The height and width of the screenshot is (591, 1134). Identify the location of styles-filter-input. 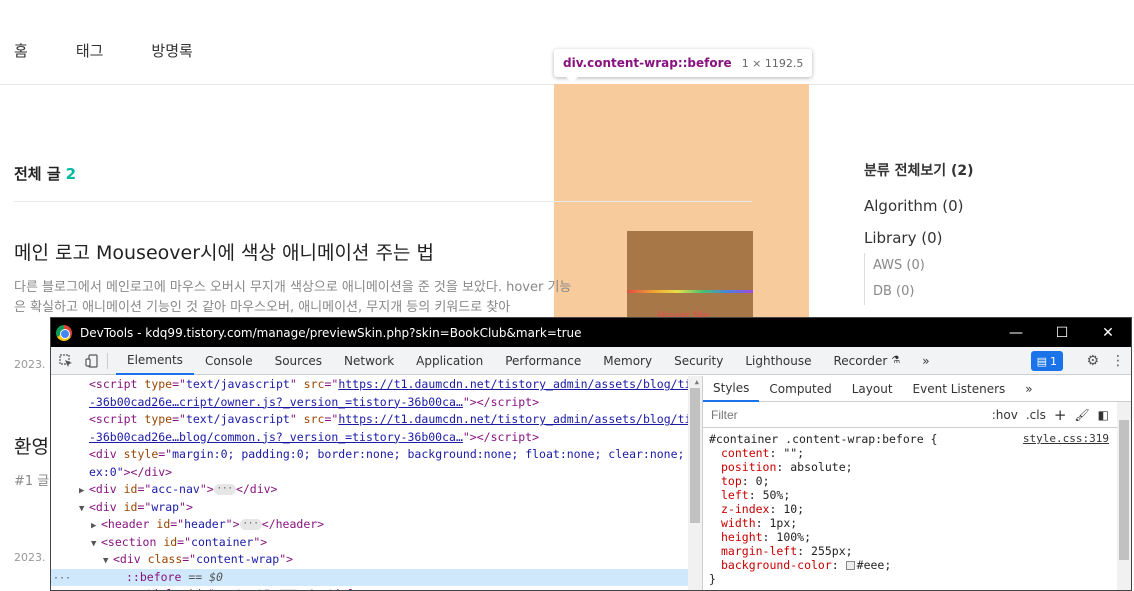
(821, 414).